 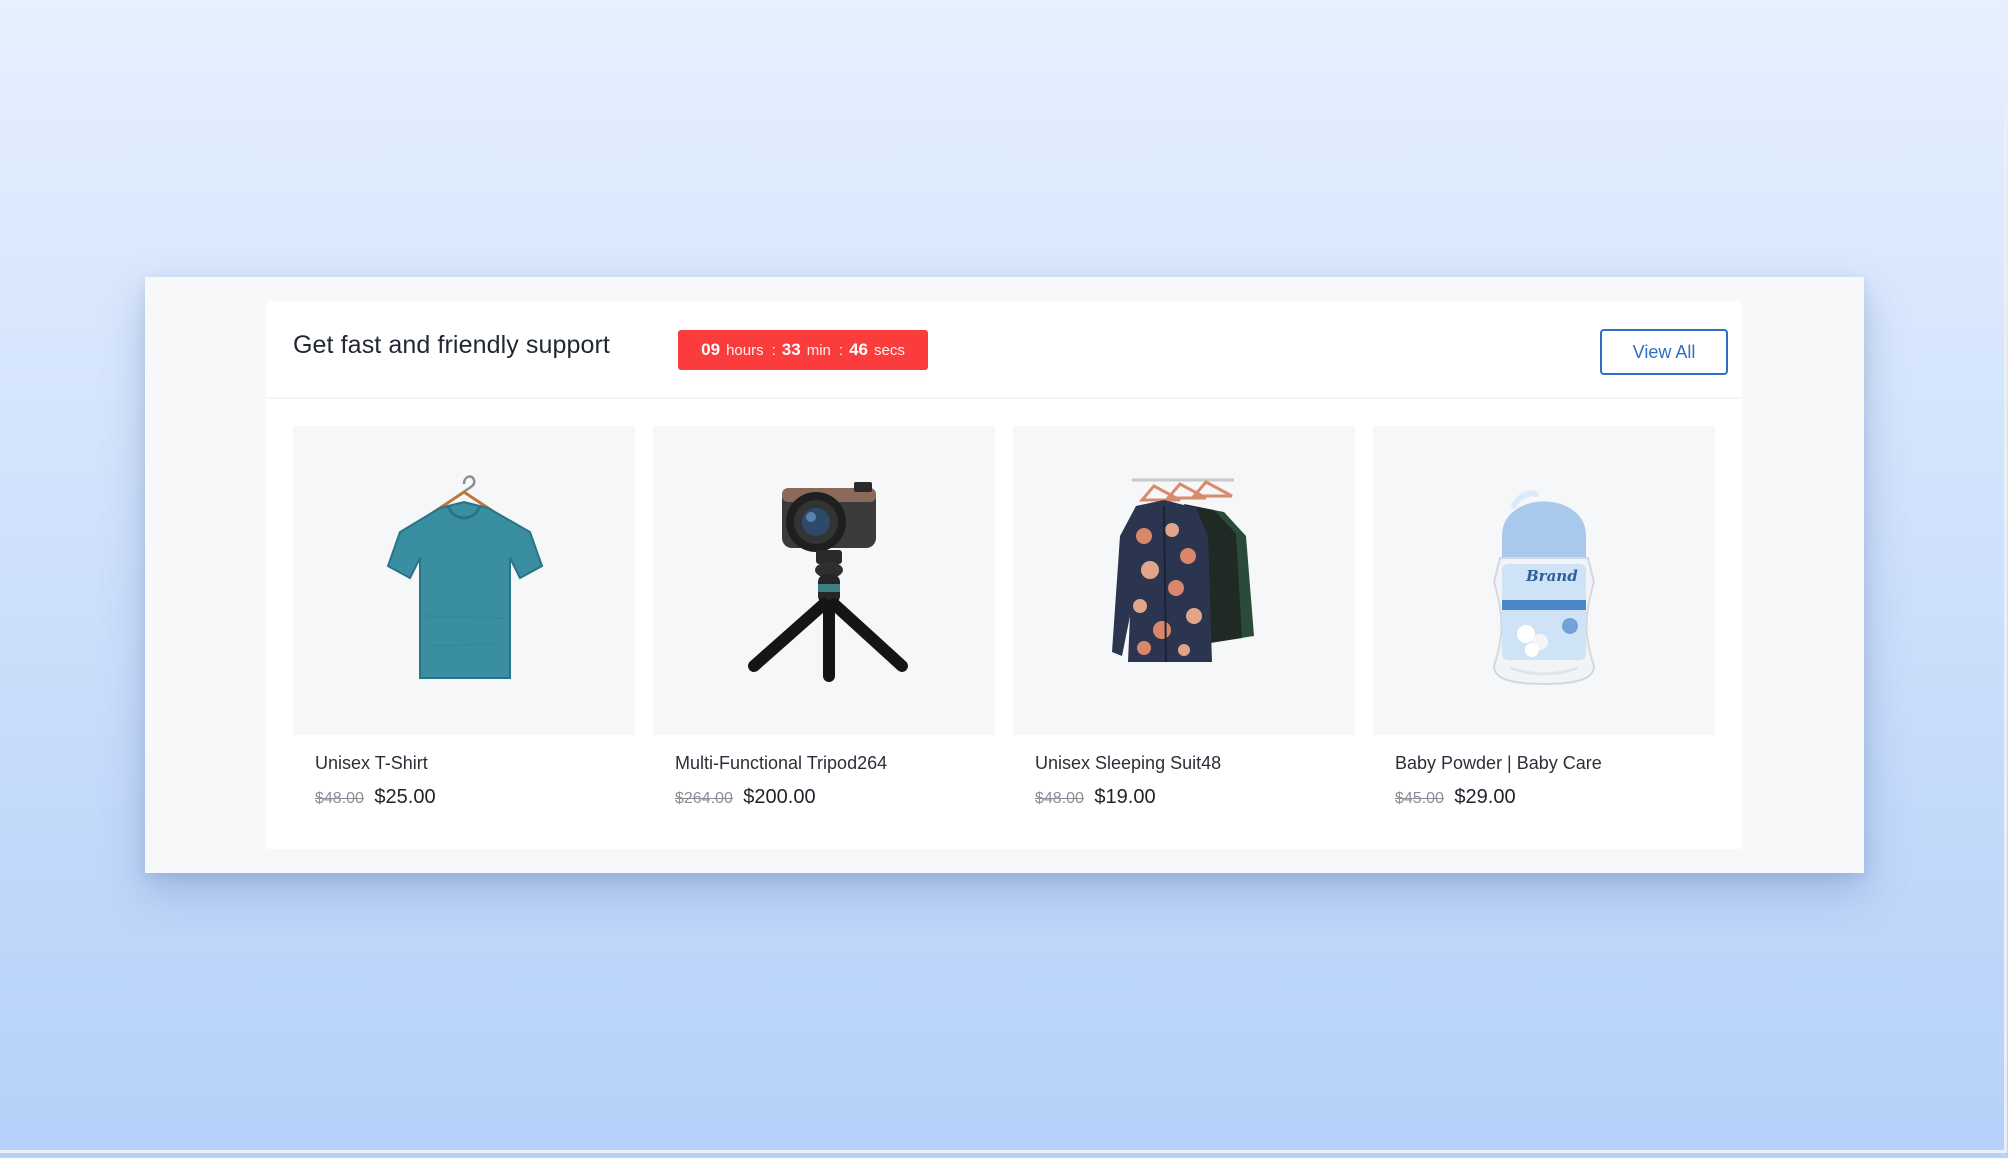 I want to click on price-row: $48.00 $19.00, so click(x=1095, y=797).